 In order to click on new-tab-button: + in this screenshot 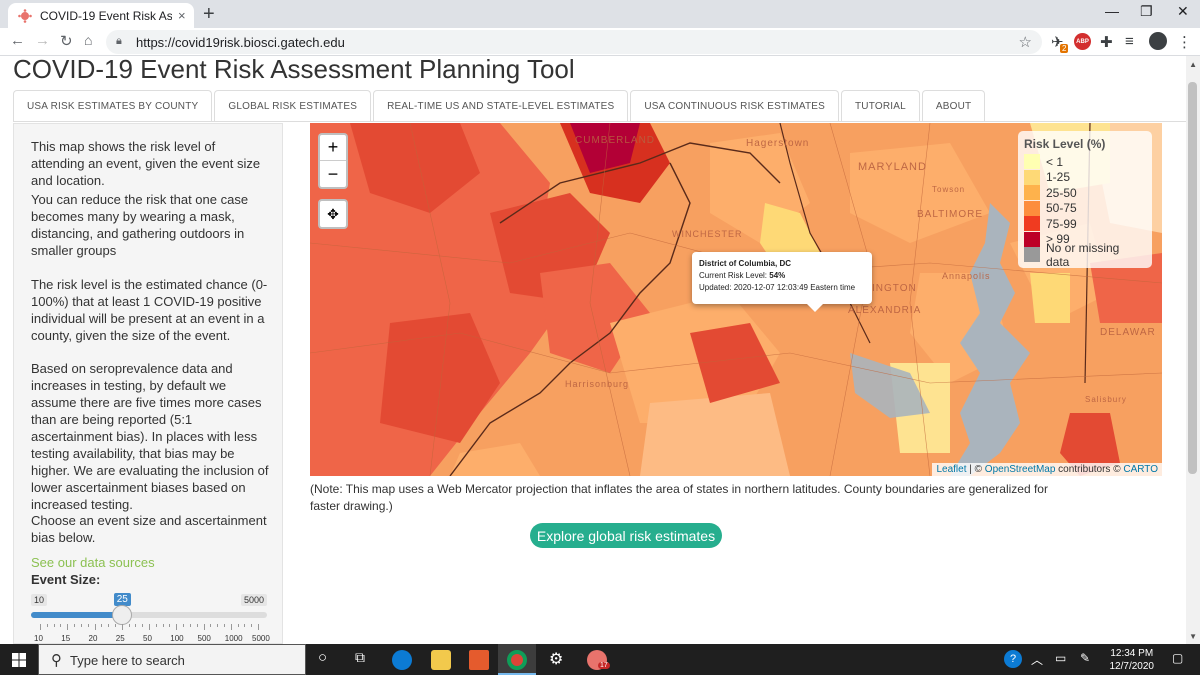, I will do `click(209, 14)`.